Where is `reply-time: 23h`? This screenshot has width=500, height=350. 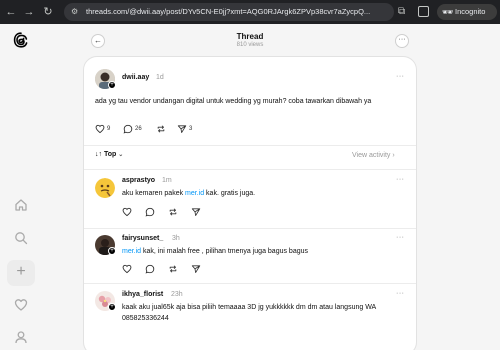 reply-time: 23h is located at coordinates (177, 294).